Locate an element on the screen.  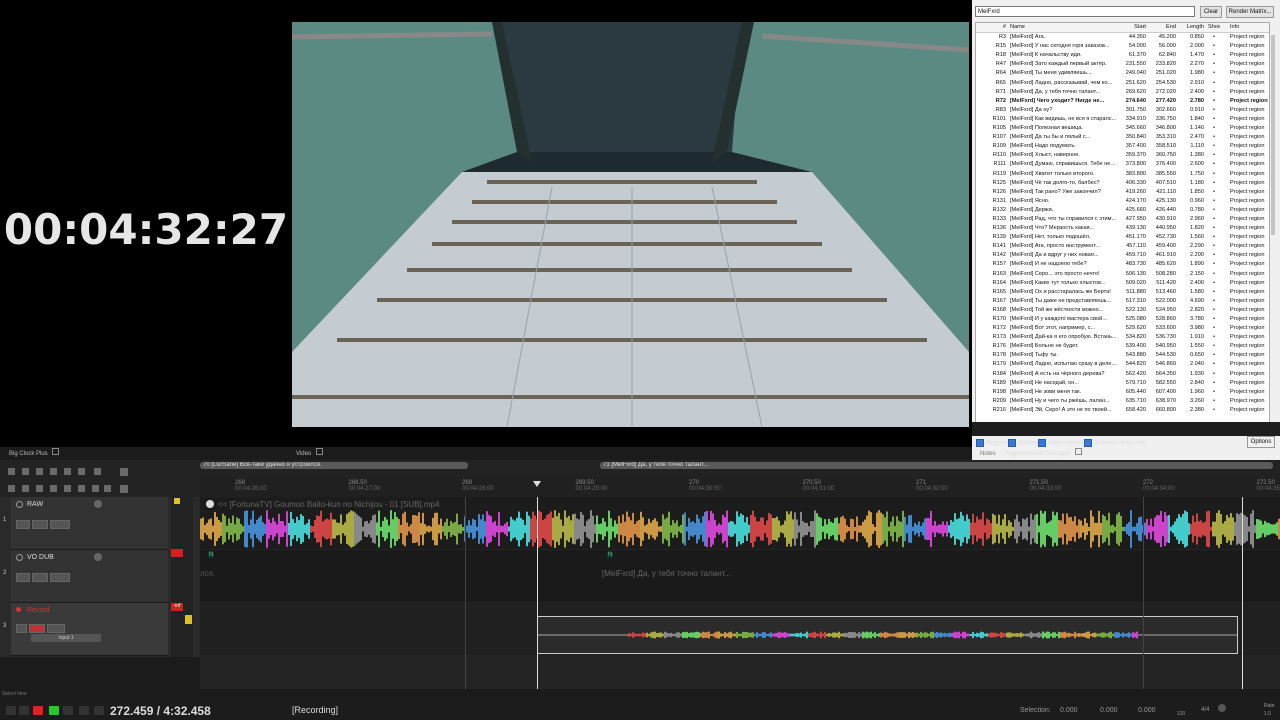
selection-start: 0.000 is located at coordinates (1069, 710).